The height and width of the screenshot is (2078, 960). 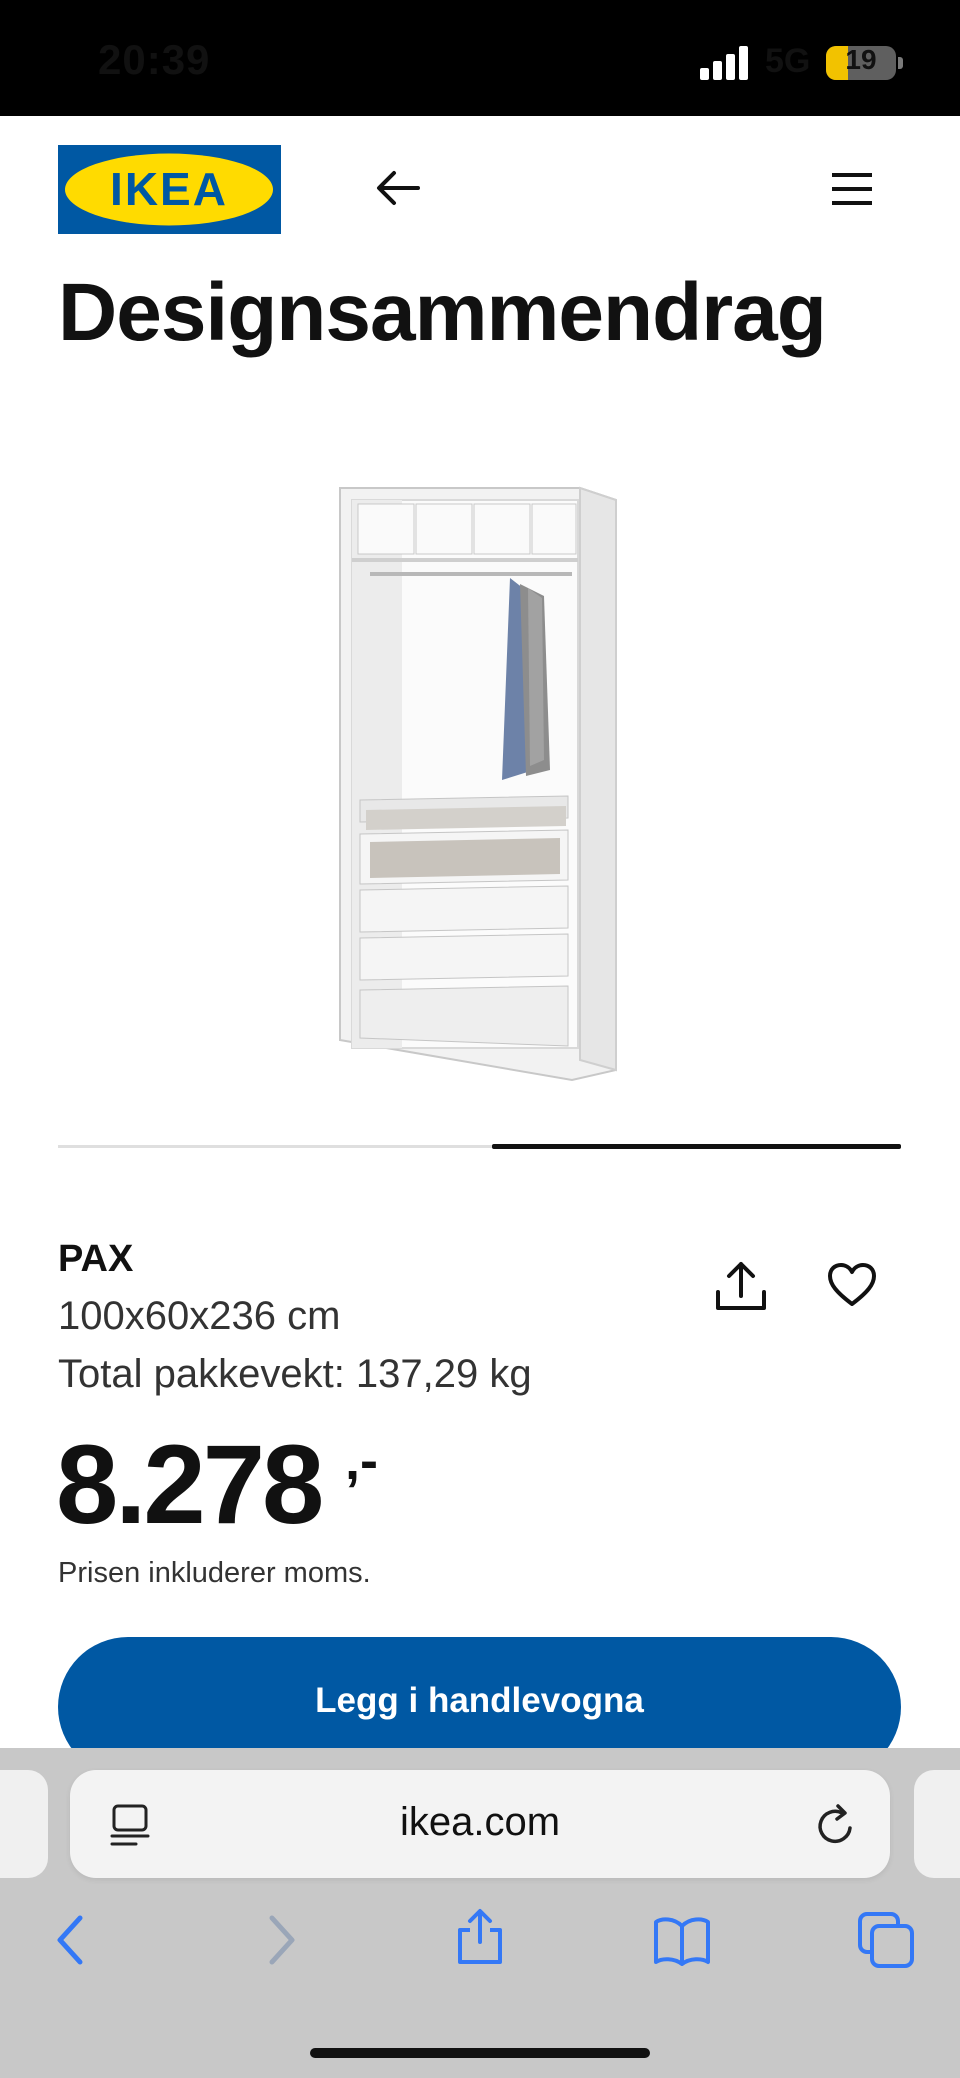 I want to click on network-label: 5G, so click(x=788, y=61).